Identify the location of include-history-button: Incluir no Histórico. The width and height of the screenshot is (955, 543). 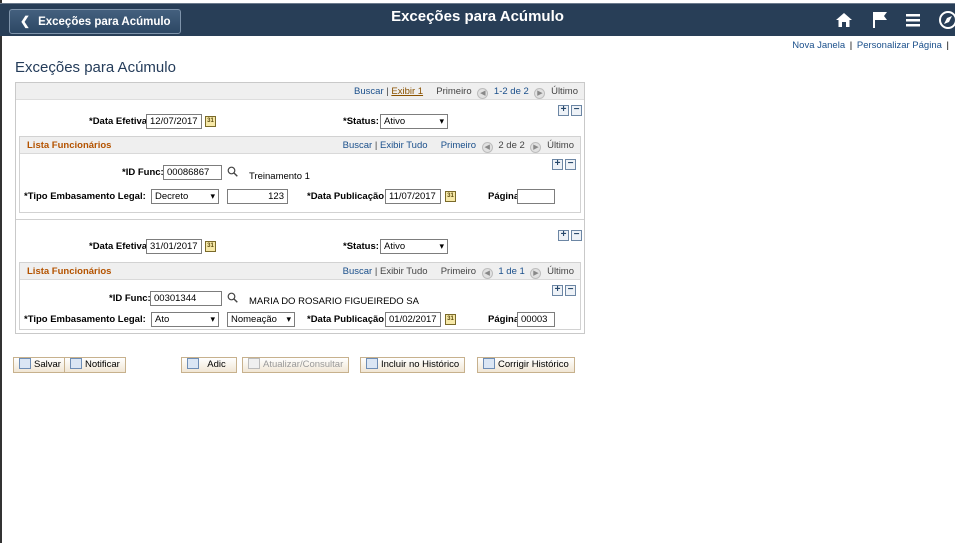
(413, 365).